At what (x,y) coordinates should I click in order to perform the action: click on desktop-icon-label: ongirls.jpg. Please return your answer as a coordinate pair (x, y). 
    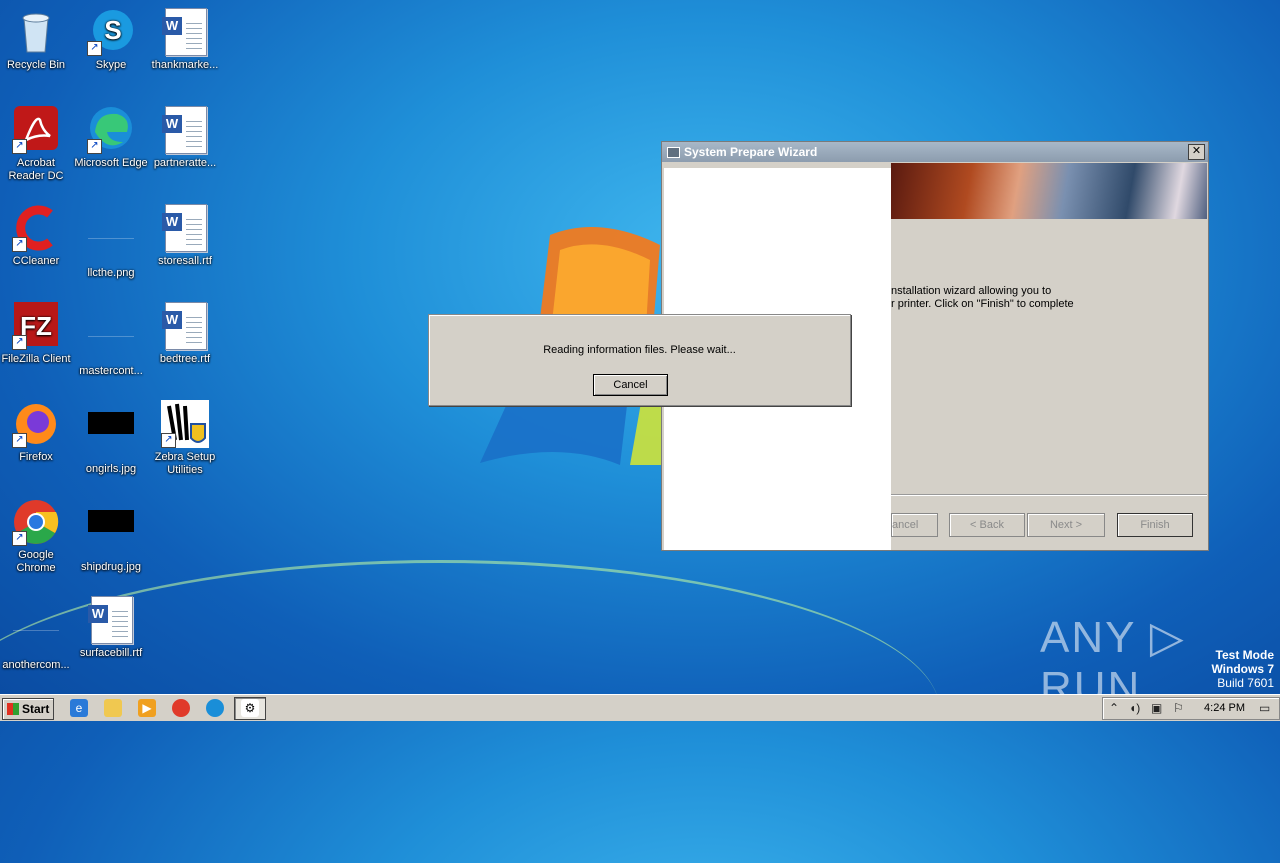
    Looking at the image, I should click on (111, 469).